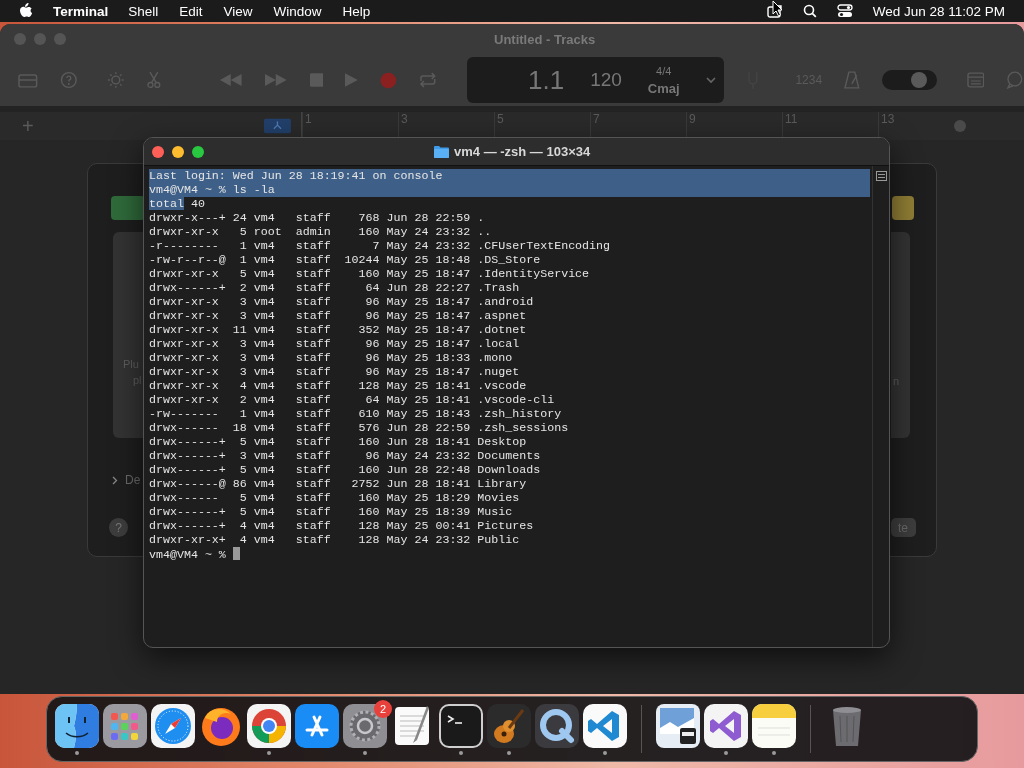 The image size is (1024, 768). Describe the element at coordinates (678, 726) in the screenshot. I see `photo-viewer-icon` at that location.